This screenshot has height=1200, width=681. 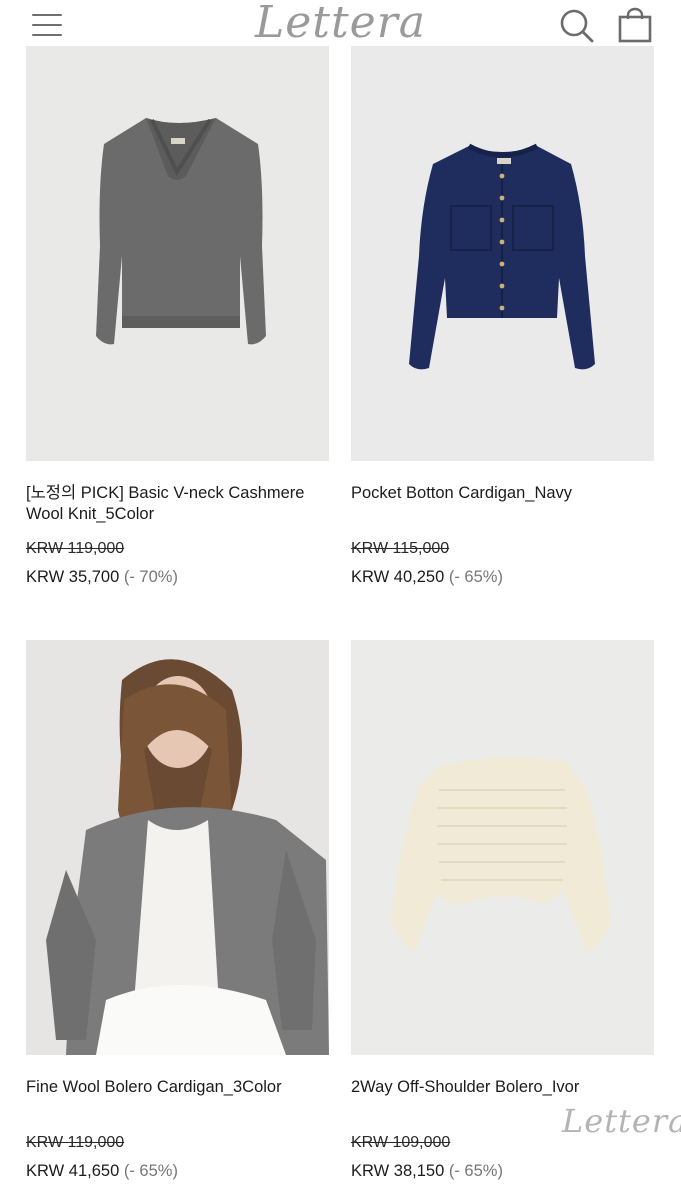 I want to click on discount-rate: (- 70%), so click(x=150, y=577).